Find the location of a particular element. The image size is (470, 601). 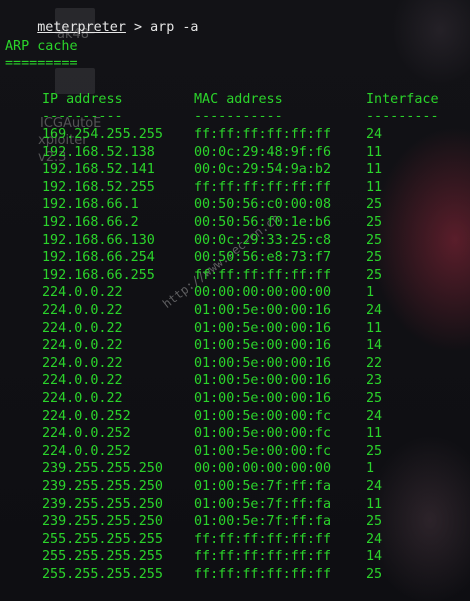

cell-interface: 22 is located at coordinates (374, 363).